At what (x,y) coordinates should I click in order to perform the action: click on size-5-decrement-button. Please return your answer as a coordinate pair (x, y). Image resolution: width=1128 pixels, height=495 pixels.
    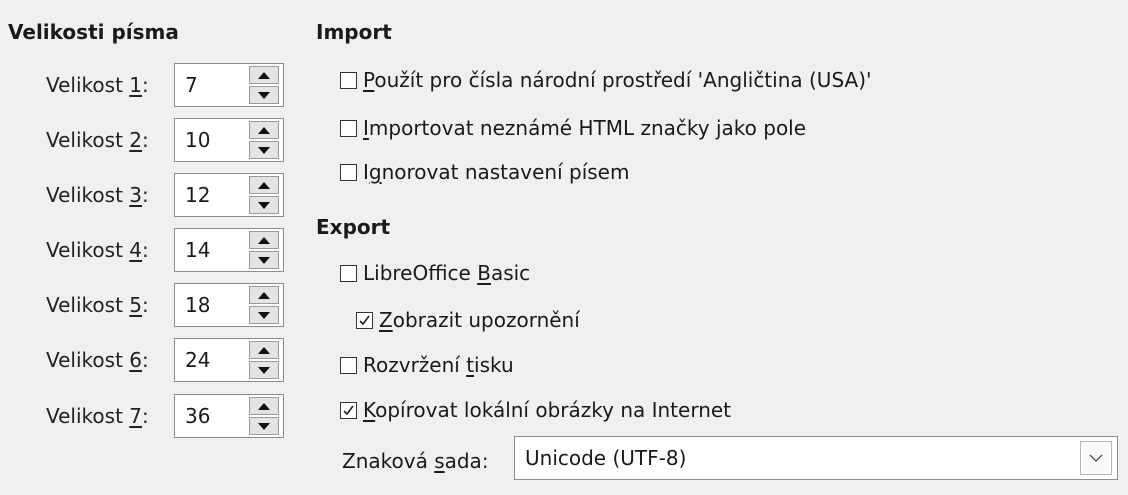
    Looking at the image, I should click on (264, 315).